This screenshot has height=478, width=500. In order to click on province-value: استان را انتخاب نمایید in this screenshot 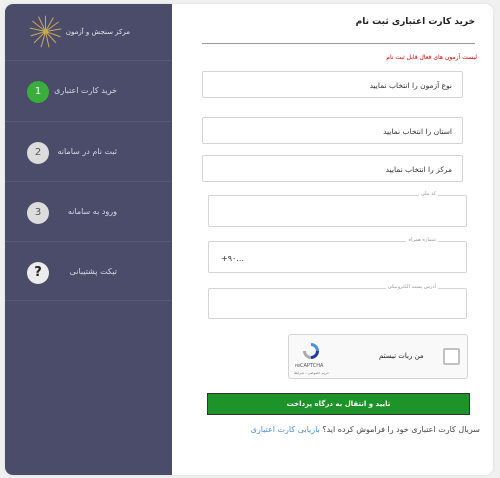, I will do `click(417, 131)`.